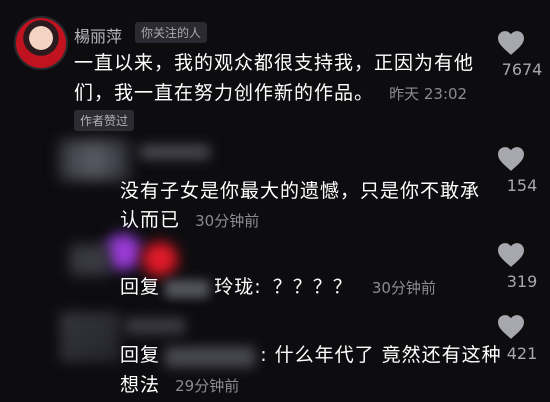  Describe the element at coordinates (522, 185) in the screenshot. I see `like-count: 154` at that location.